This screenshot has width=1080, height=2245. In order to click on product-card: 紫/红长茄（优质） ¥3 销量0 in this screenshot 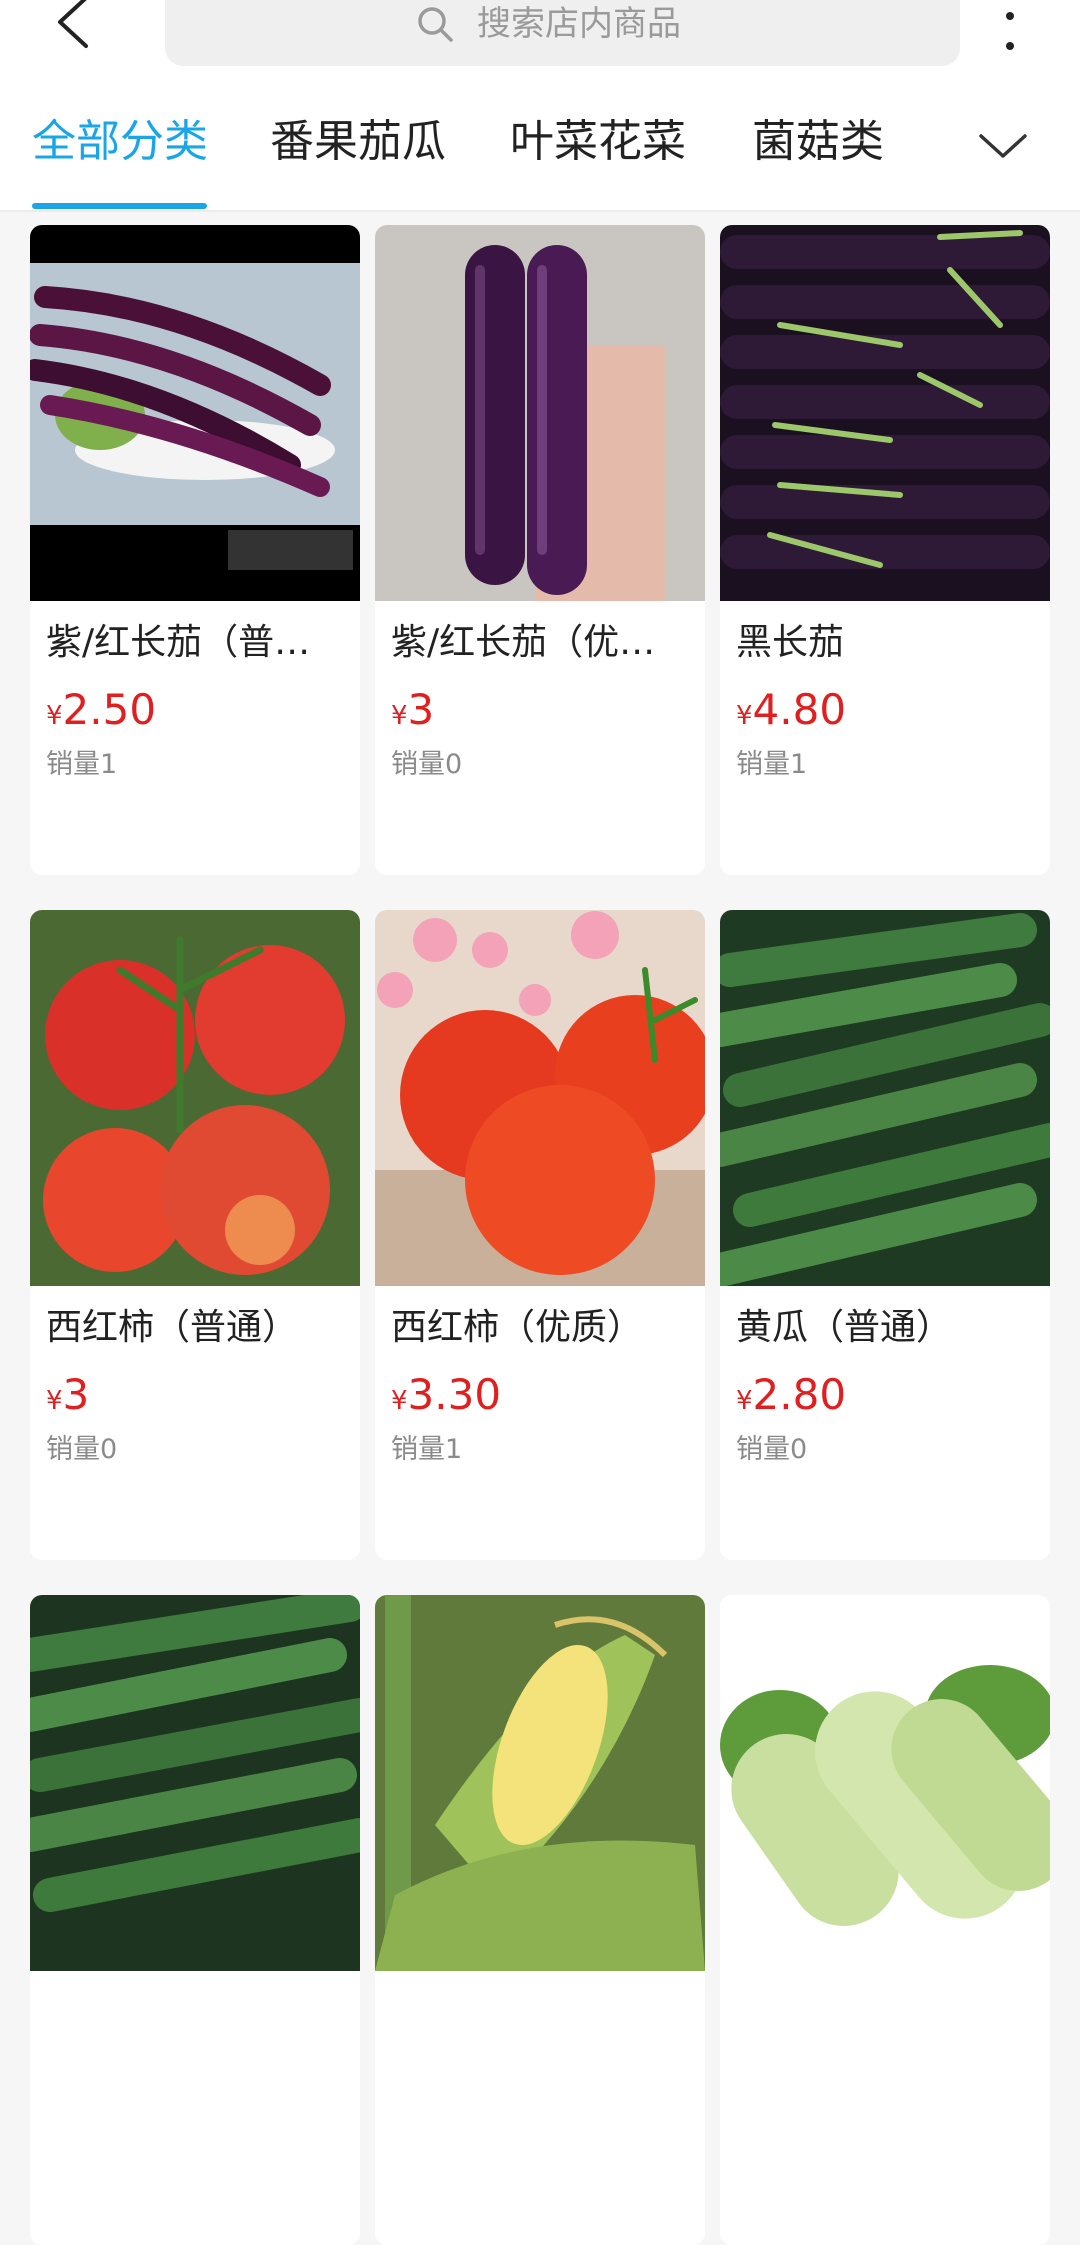, I will do `click(540, 550)`.